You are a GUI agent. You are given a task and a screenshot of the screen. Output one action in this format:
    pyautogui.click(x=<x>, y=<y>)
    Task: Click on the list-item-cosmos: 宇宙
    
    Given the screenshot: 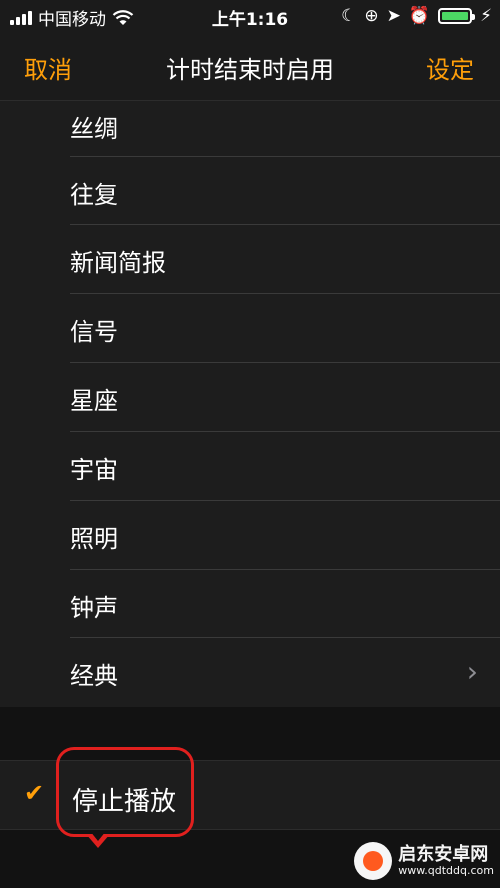 What is the action you would take?
    pyautogui.click(x=285, y=466)
    